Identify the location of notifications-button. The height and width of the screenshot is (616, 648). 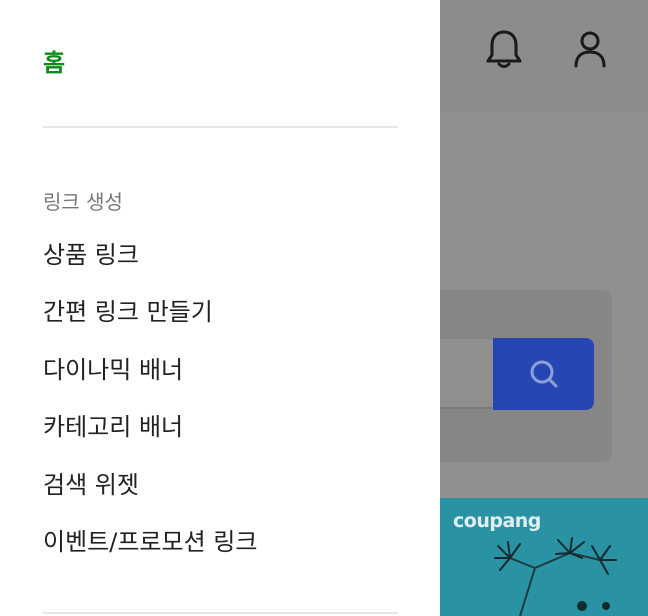
(504, 49).